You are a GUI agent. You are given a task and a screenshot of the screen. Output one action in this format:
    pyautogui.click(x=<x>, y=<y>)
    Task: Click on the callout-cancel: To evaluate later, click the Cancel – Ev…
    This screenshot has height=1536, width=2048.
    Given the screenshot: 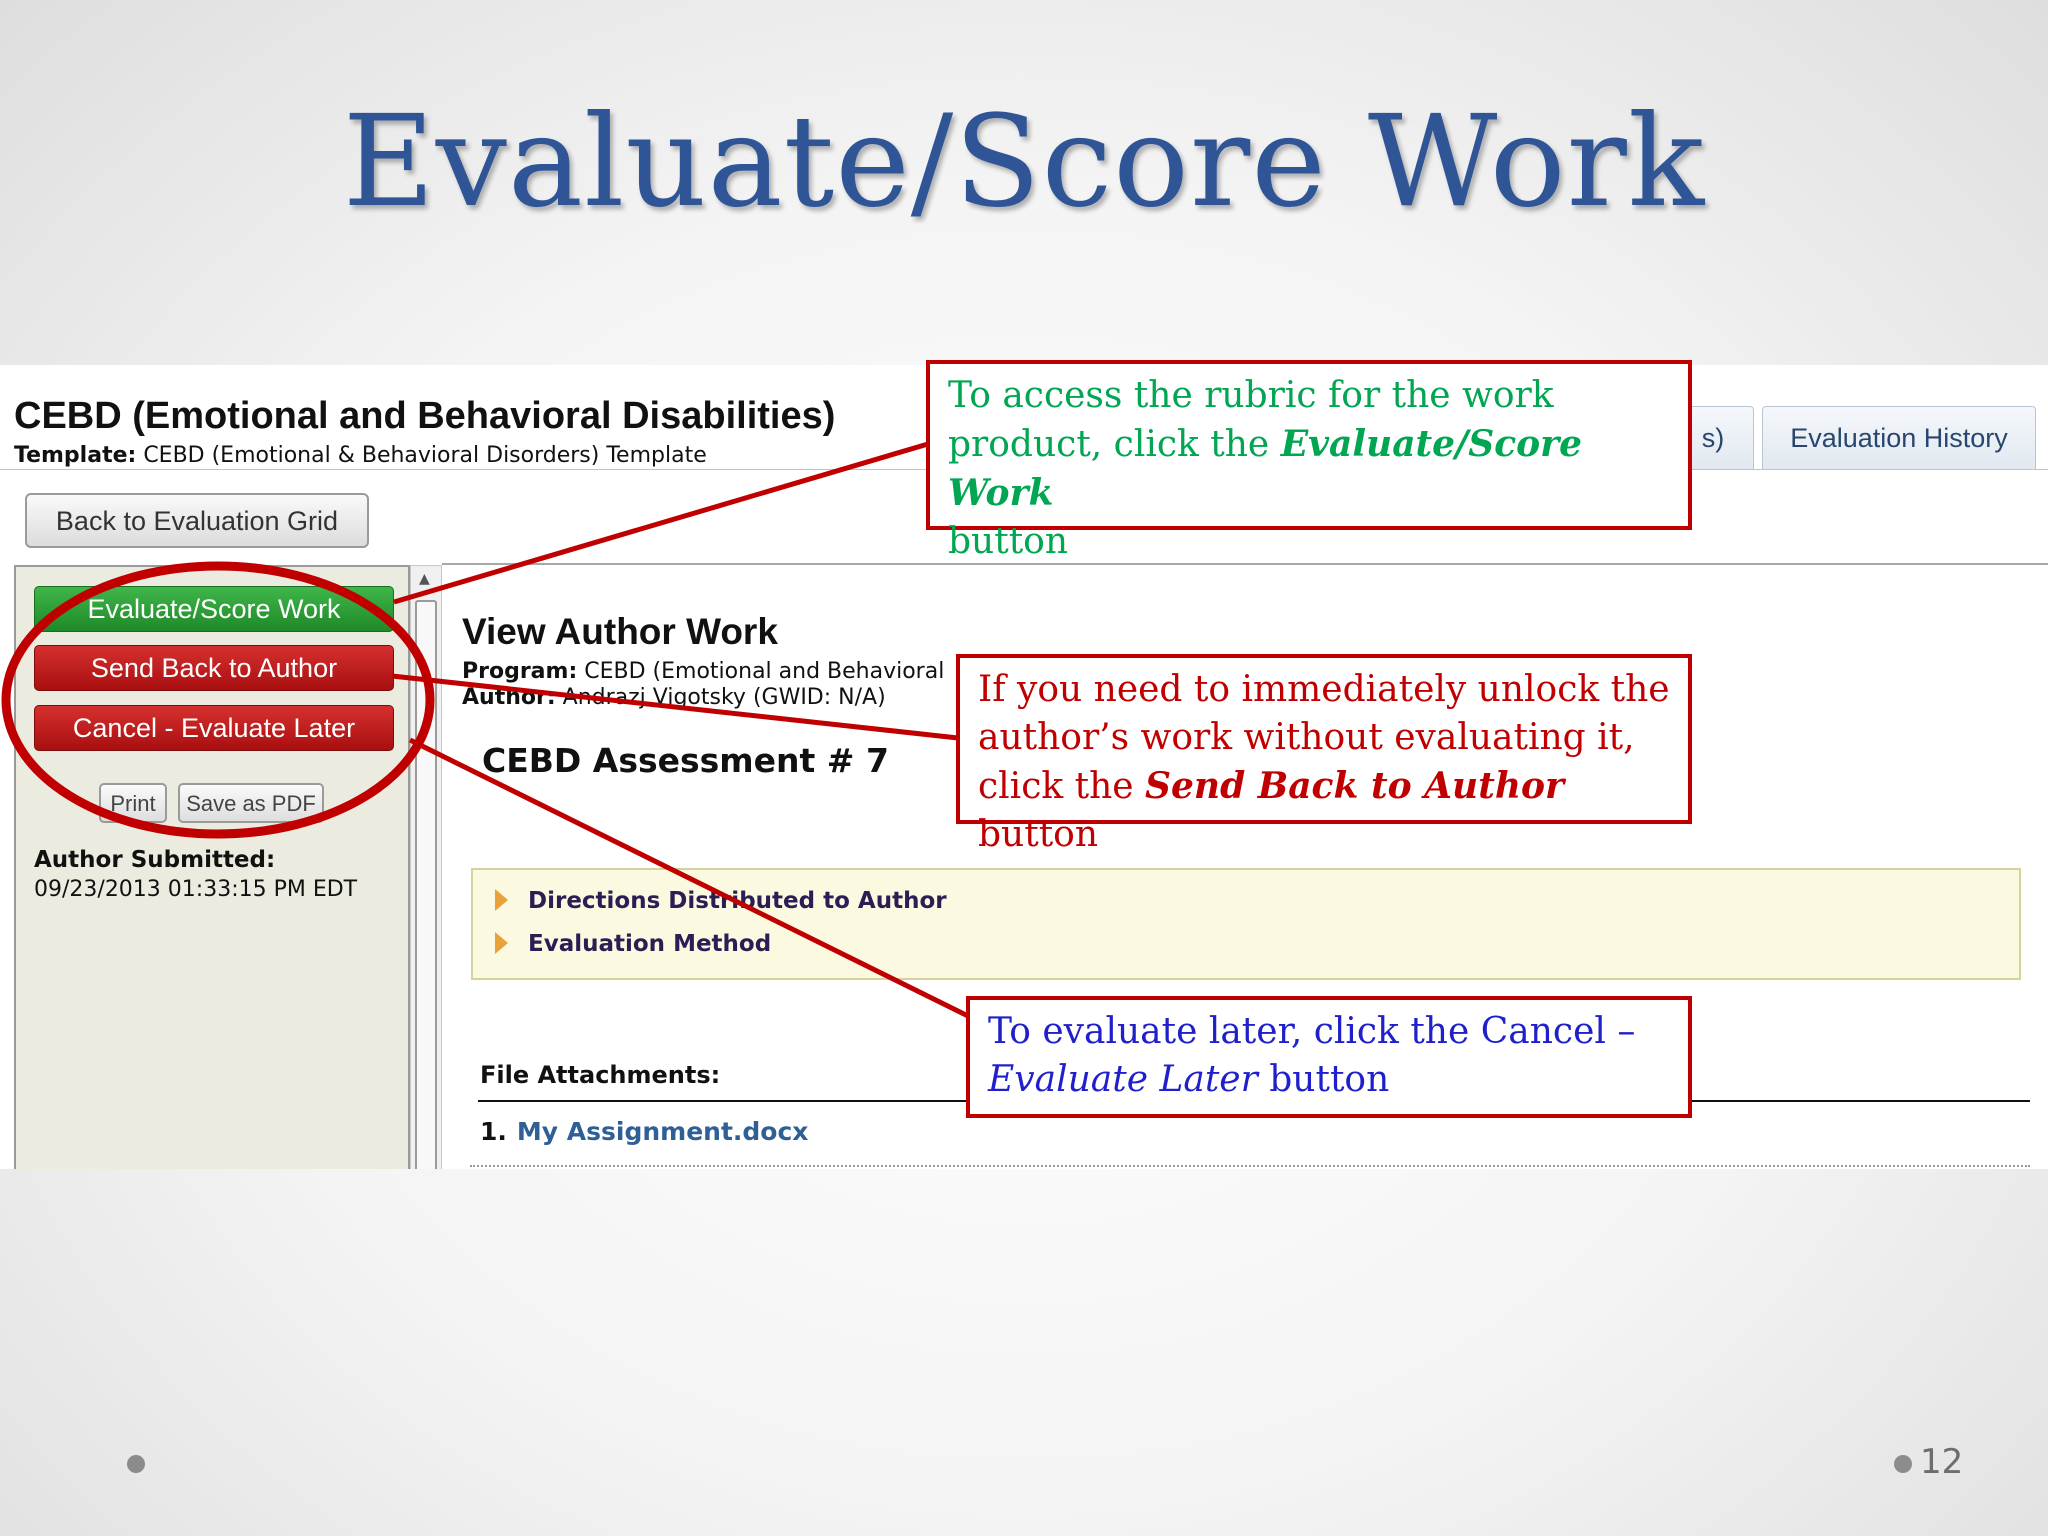 What is the action you would take?
    pyautogui.click(x=1329, y=1057)
    